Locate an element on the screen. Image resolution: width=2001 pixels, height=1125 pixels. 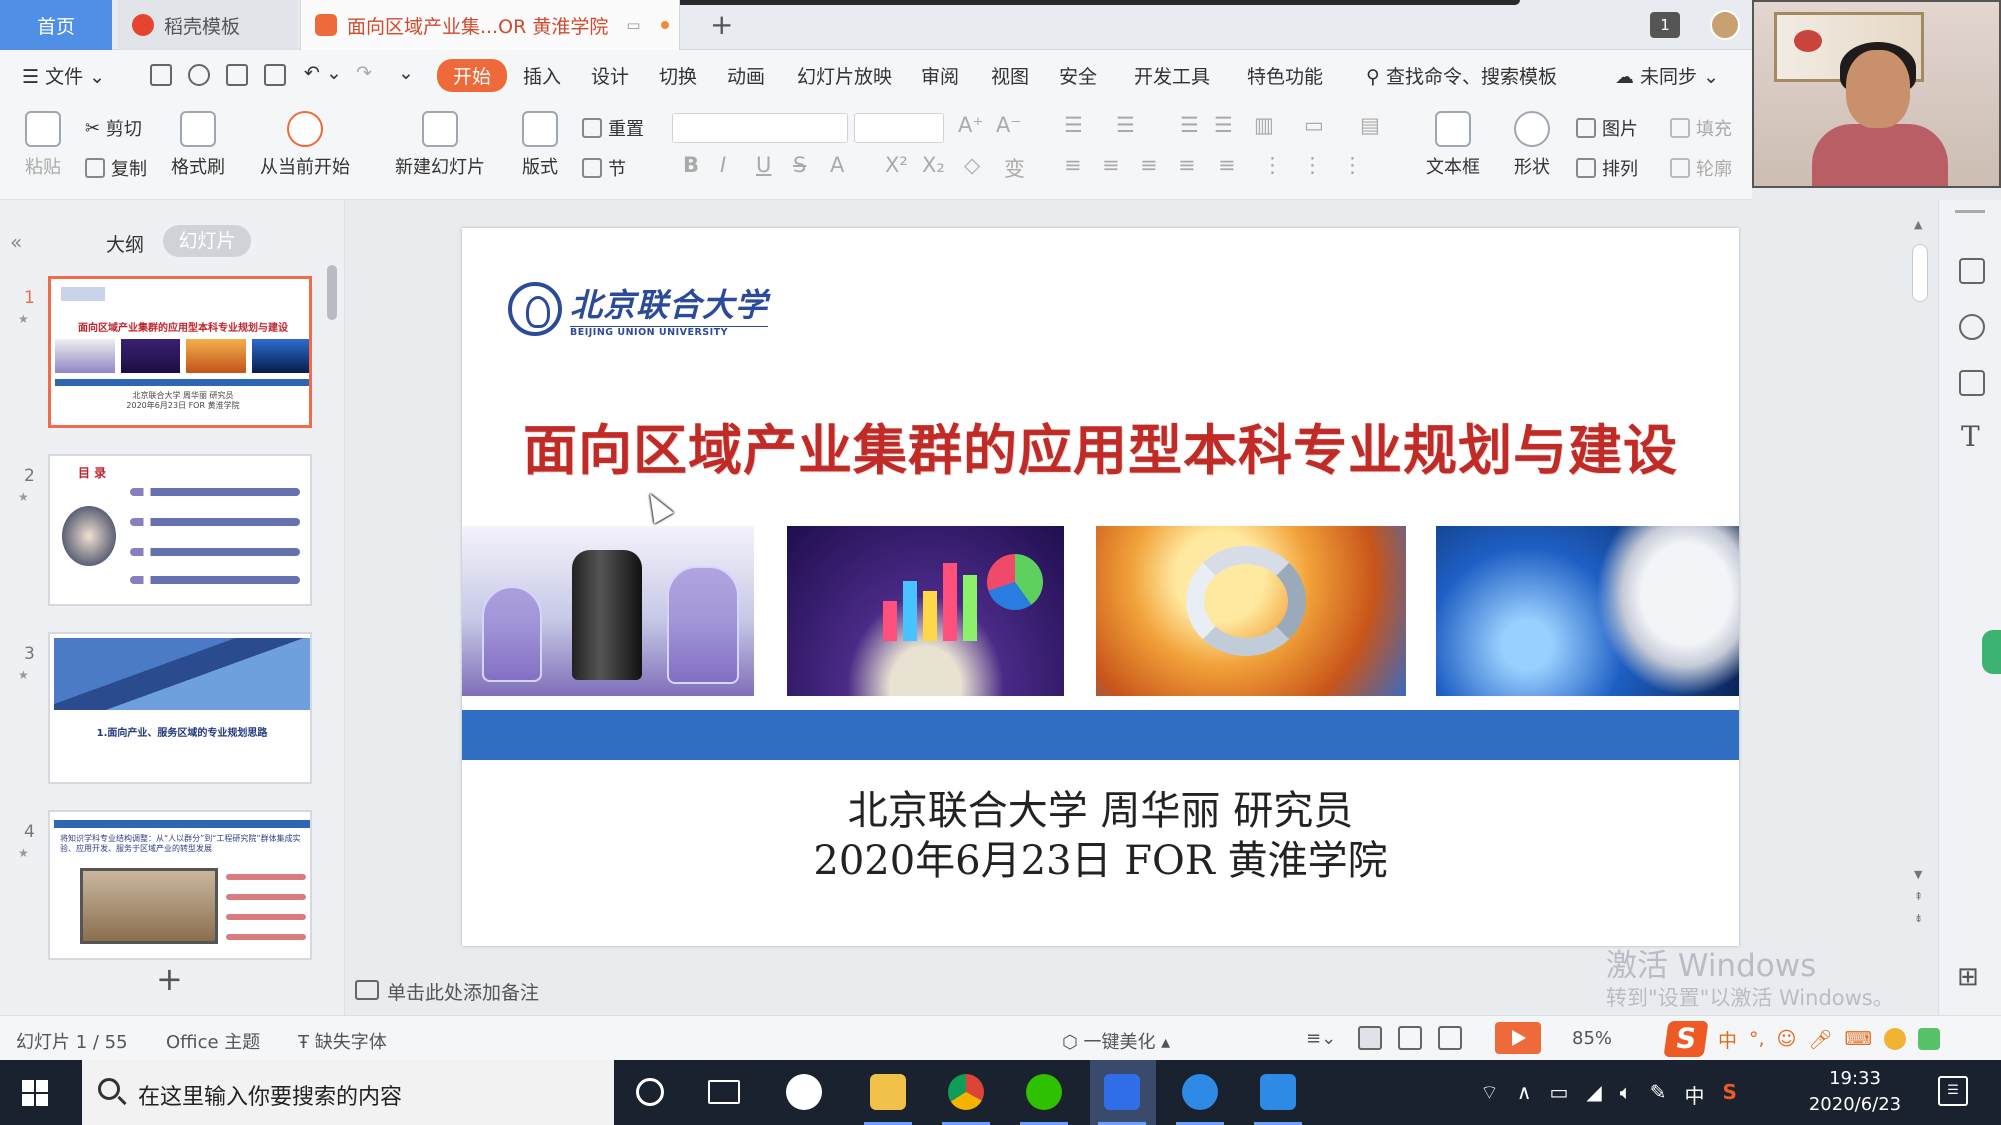
shrink-font-icon: A⁻ is located at coordinates (1008, 125).